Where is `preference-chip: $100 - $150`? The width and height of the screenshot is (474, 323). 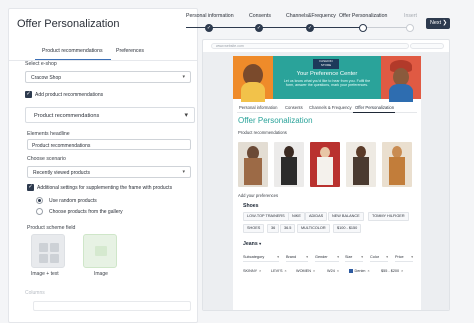 preference-chip: $100 - $150 is located at coordinates (347, 228).